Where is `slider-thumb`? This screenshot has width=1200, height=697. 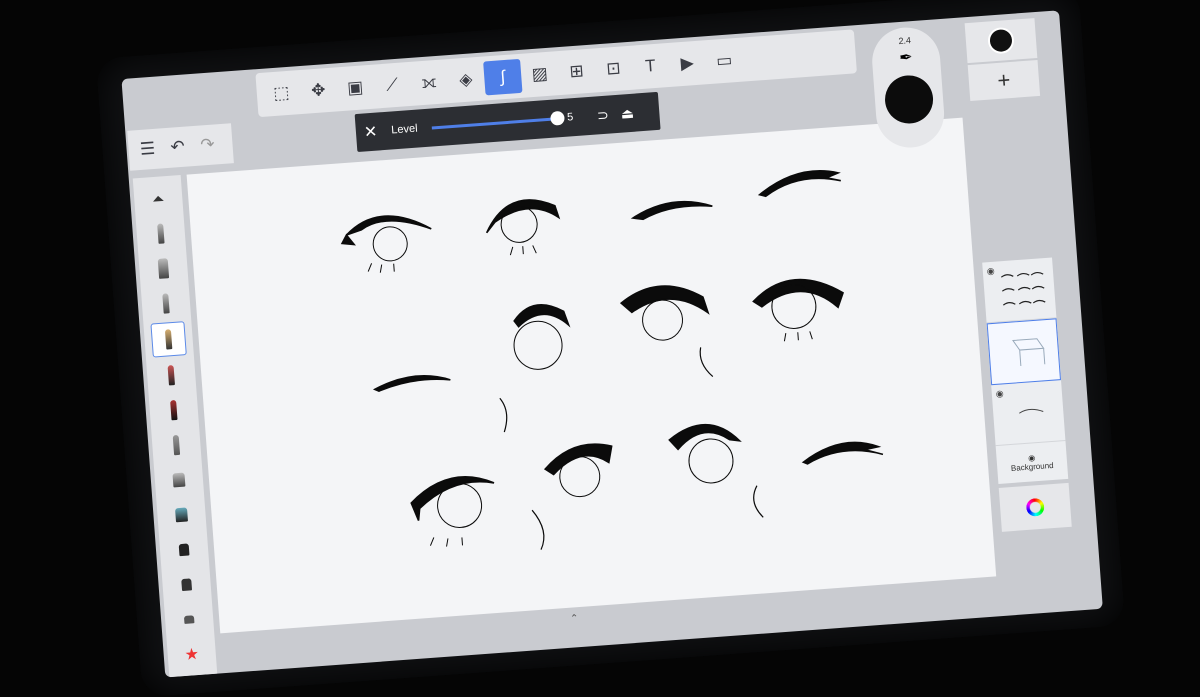 slider-thumb is located at coordinates (557, 118).